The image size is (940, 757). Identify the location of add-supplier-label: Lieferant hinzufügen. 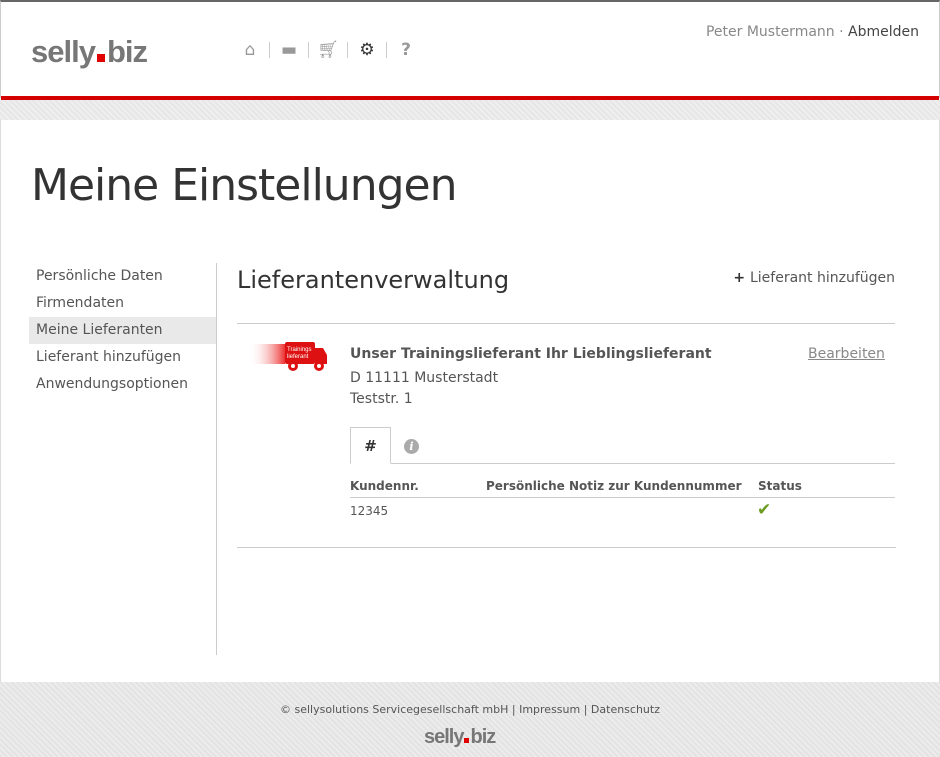
(822, 278).